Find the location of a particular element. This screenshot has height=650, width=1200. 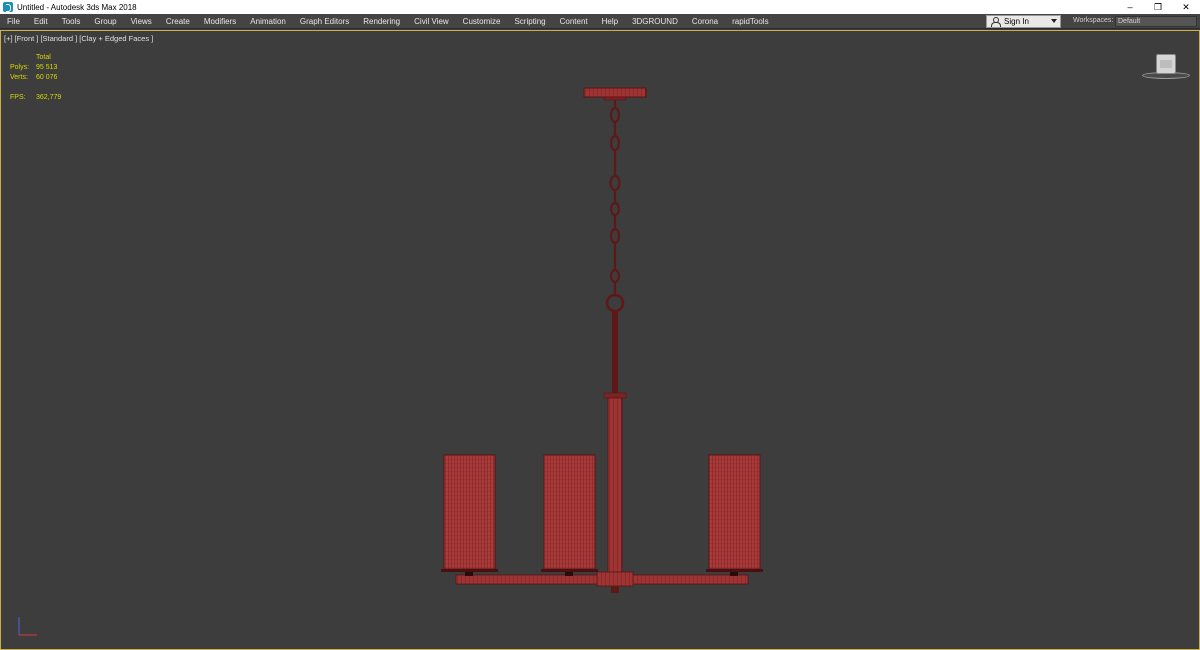

minimize-button: – is located at coordinates (1130, 7).